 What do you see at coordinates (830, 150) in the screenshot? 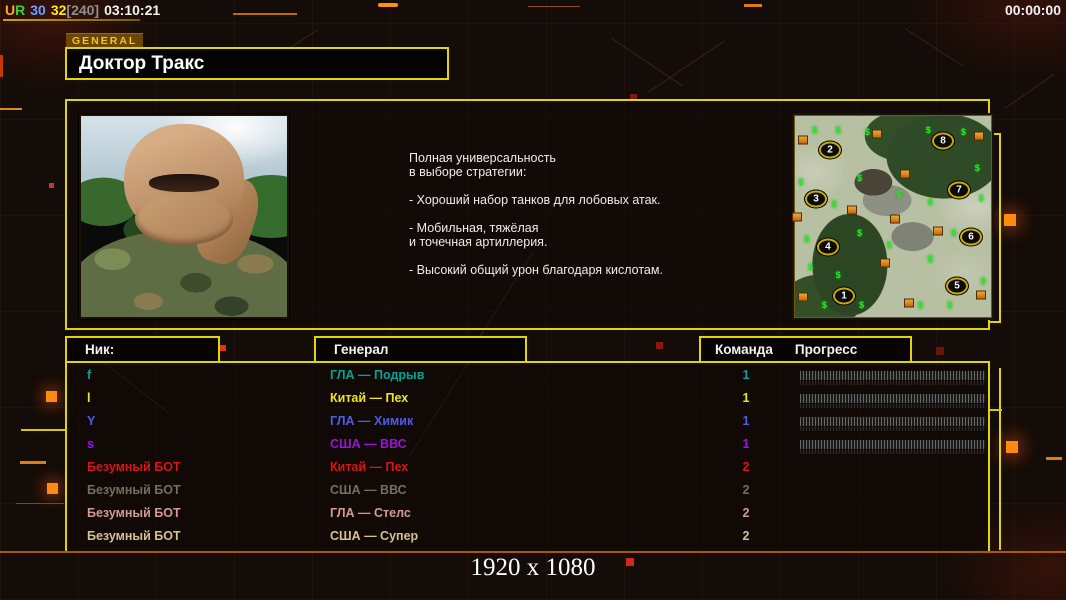
I see `map-start-position: 2` at bounding box center [830, 150].